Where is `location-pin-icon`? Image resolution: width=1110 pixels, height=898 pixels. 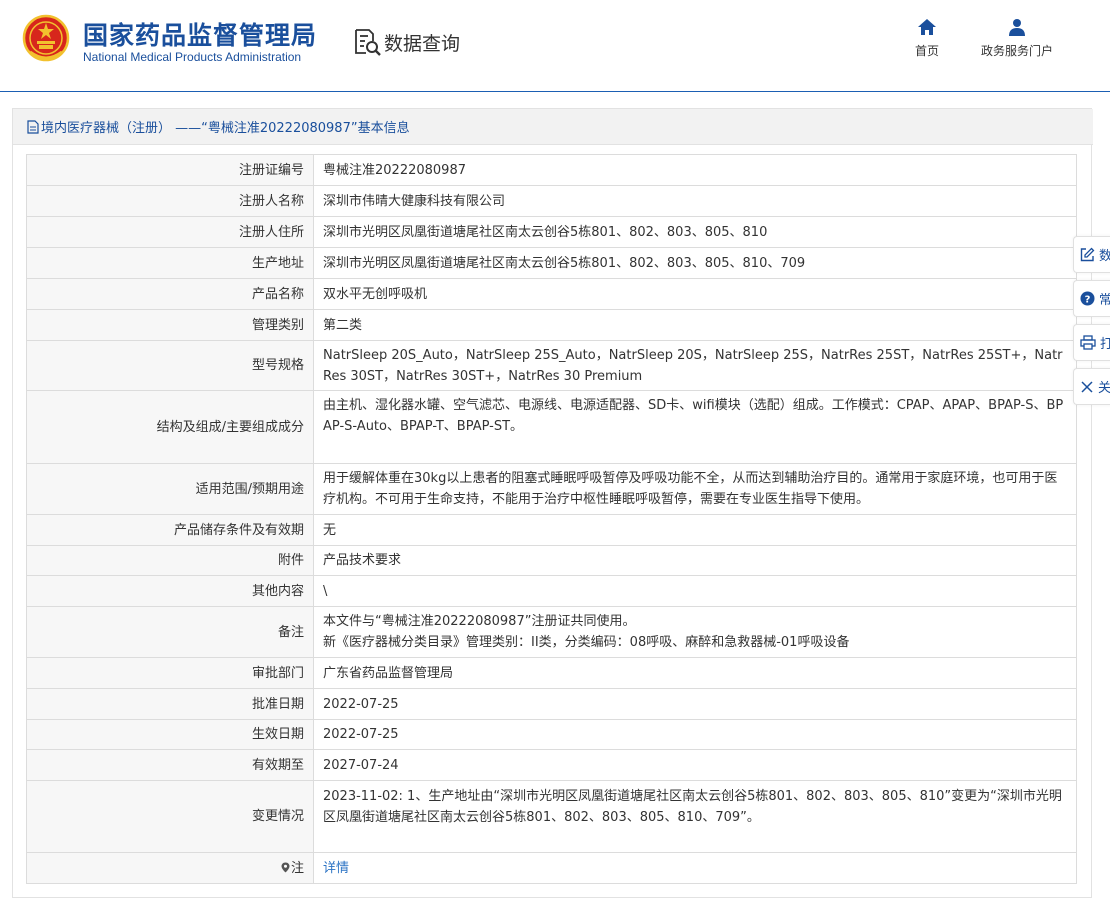
location-pin-icon is located at coordinates (285, 867).